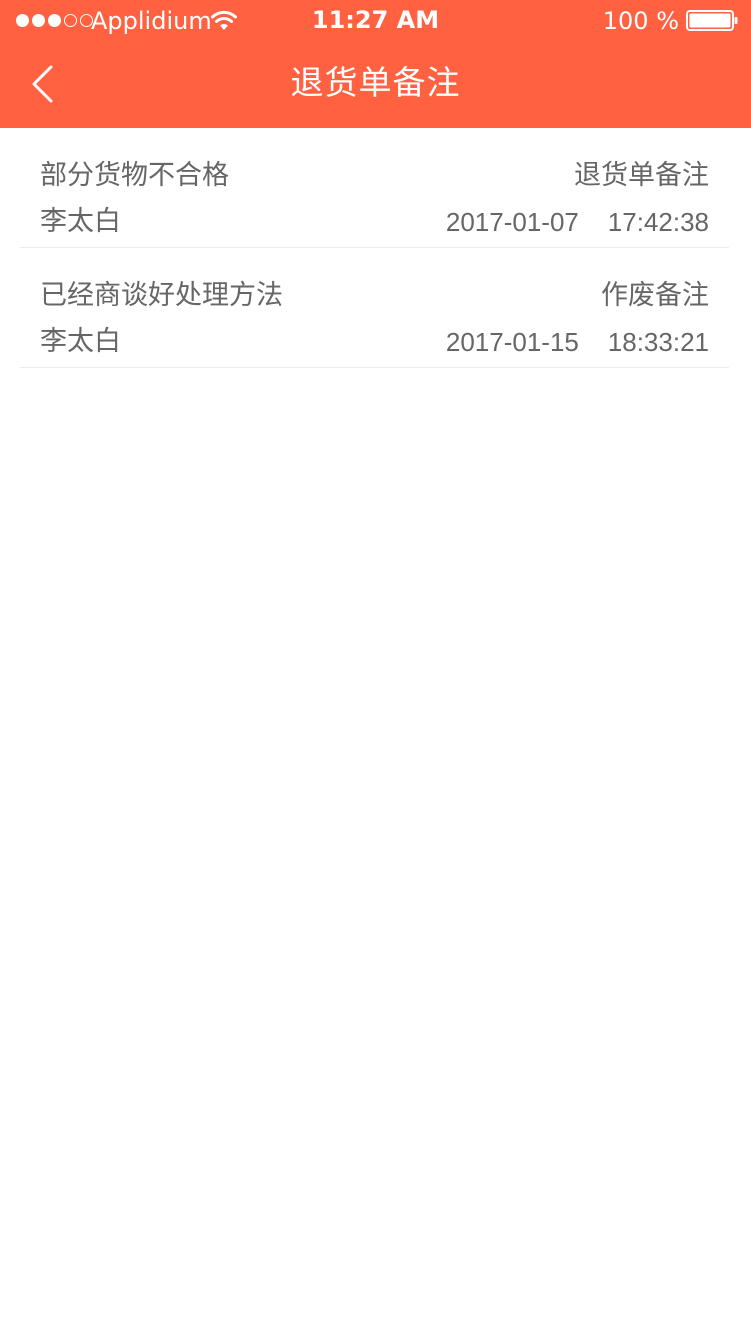 The width and height of the screenshot is (751, 1336). Describe the element at coordinates (374, 188) in the screenshot. I see `list-item: 部分货物不合格 退货单备注 李太白 2017-01-07 17:42:38` at that location.